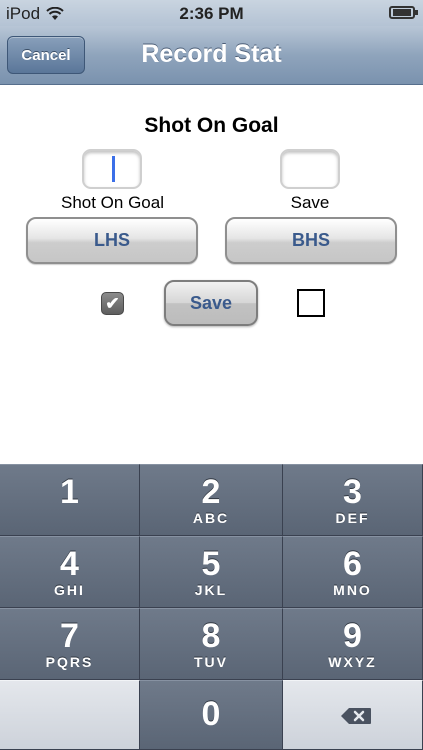 Image resolution: width=423 pixels, height=750 pixels. I want to click on key-digit: 4, so click(69, 564).